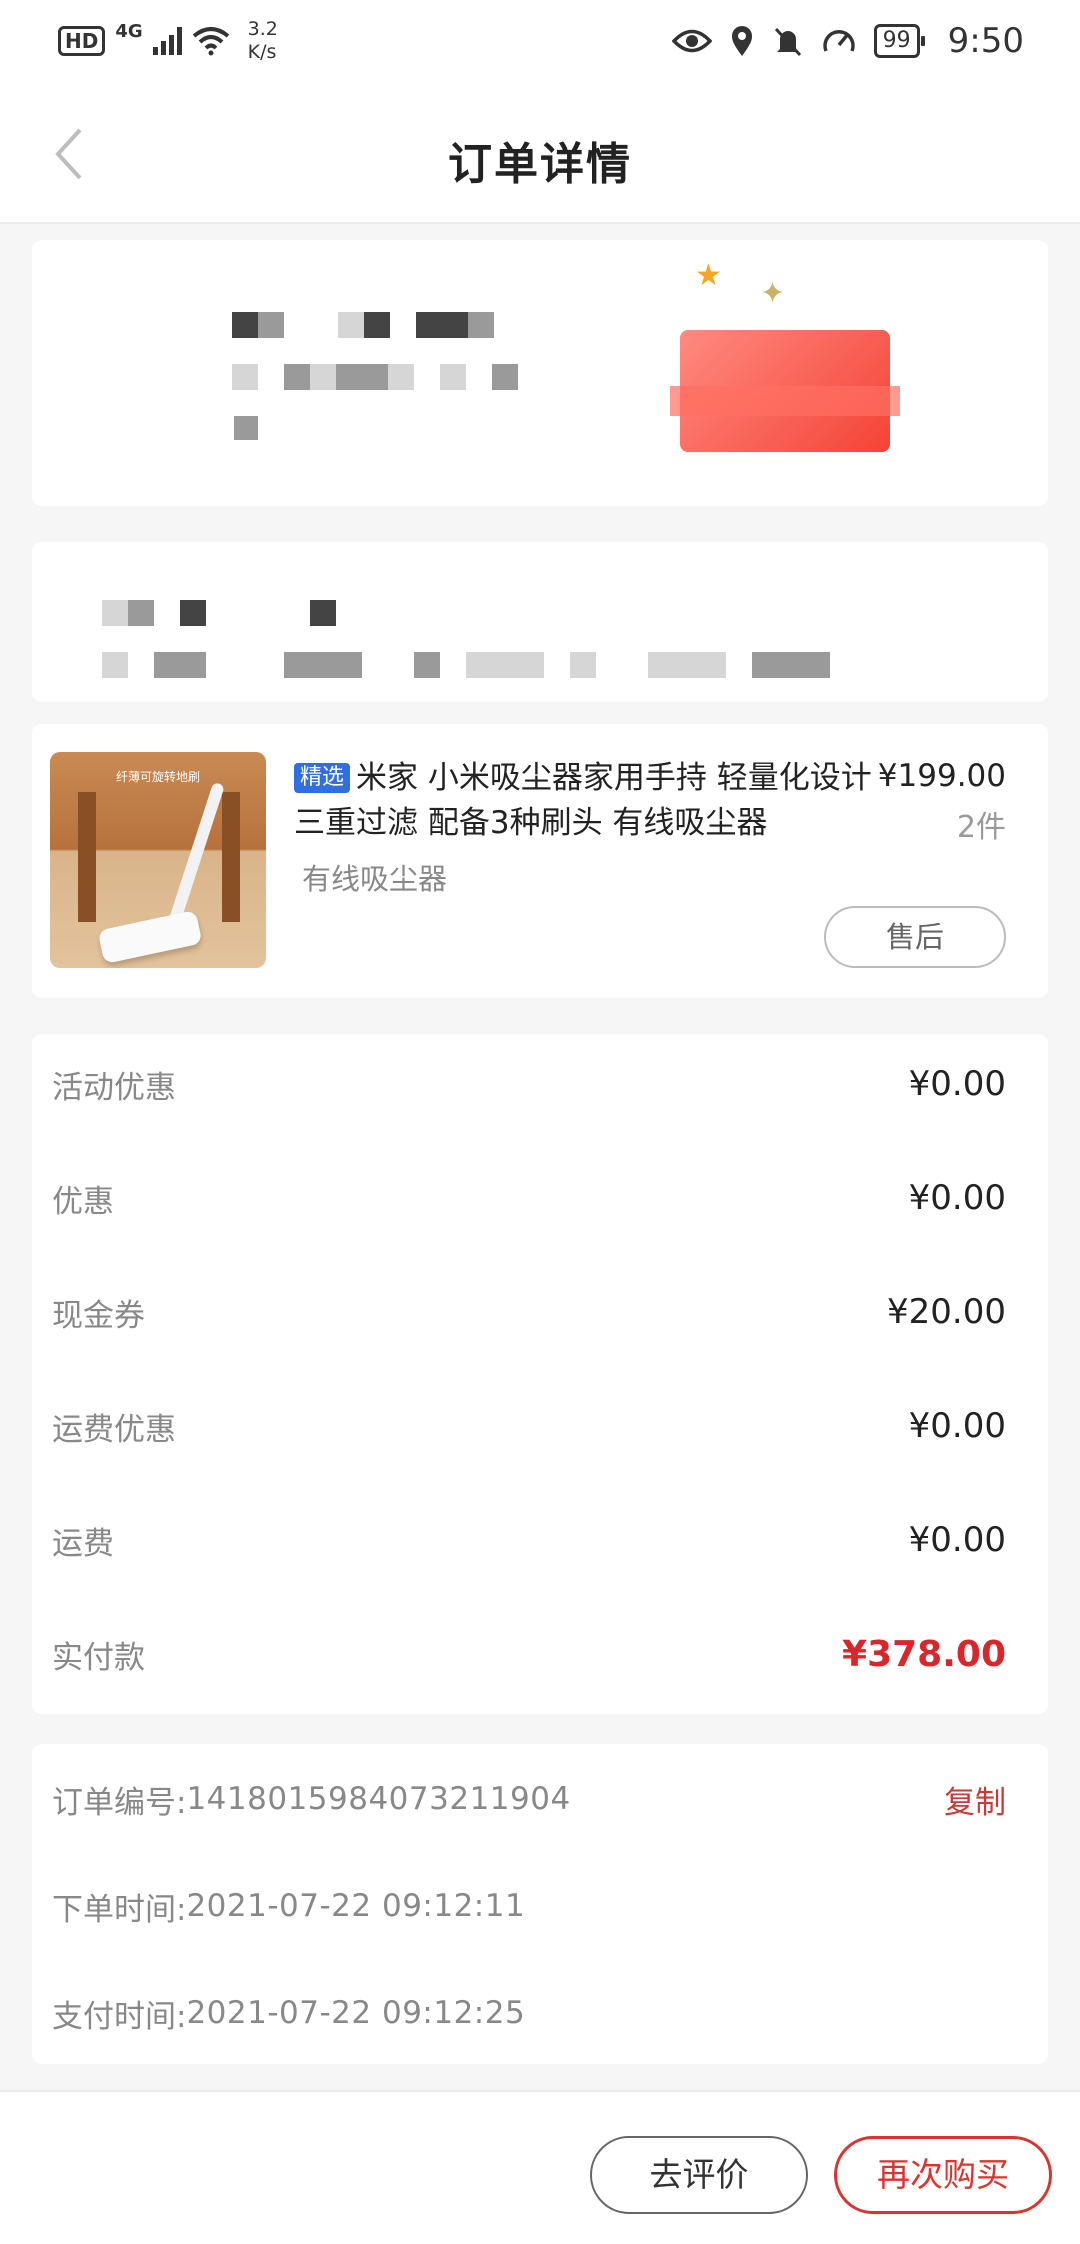 The image size is (1080, 2244). Describe the element at coordinates (529, 1426) in the screenshot. I see `price-row: 运费优惠 ¥0.00` at that location.